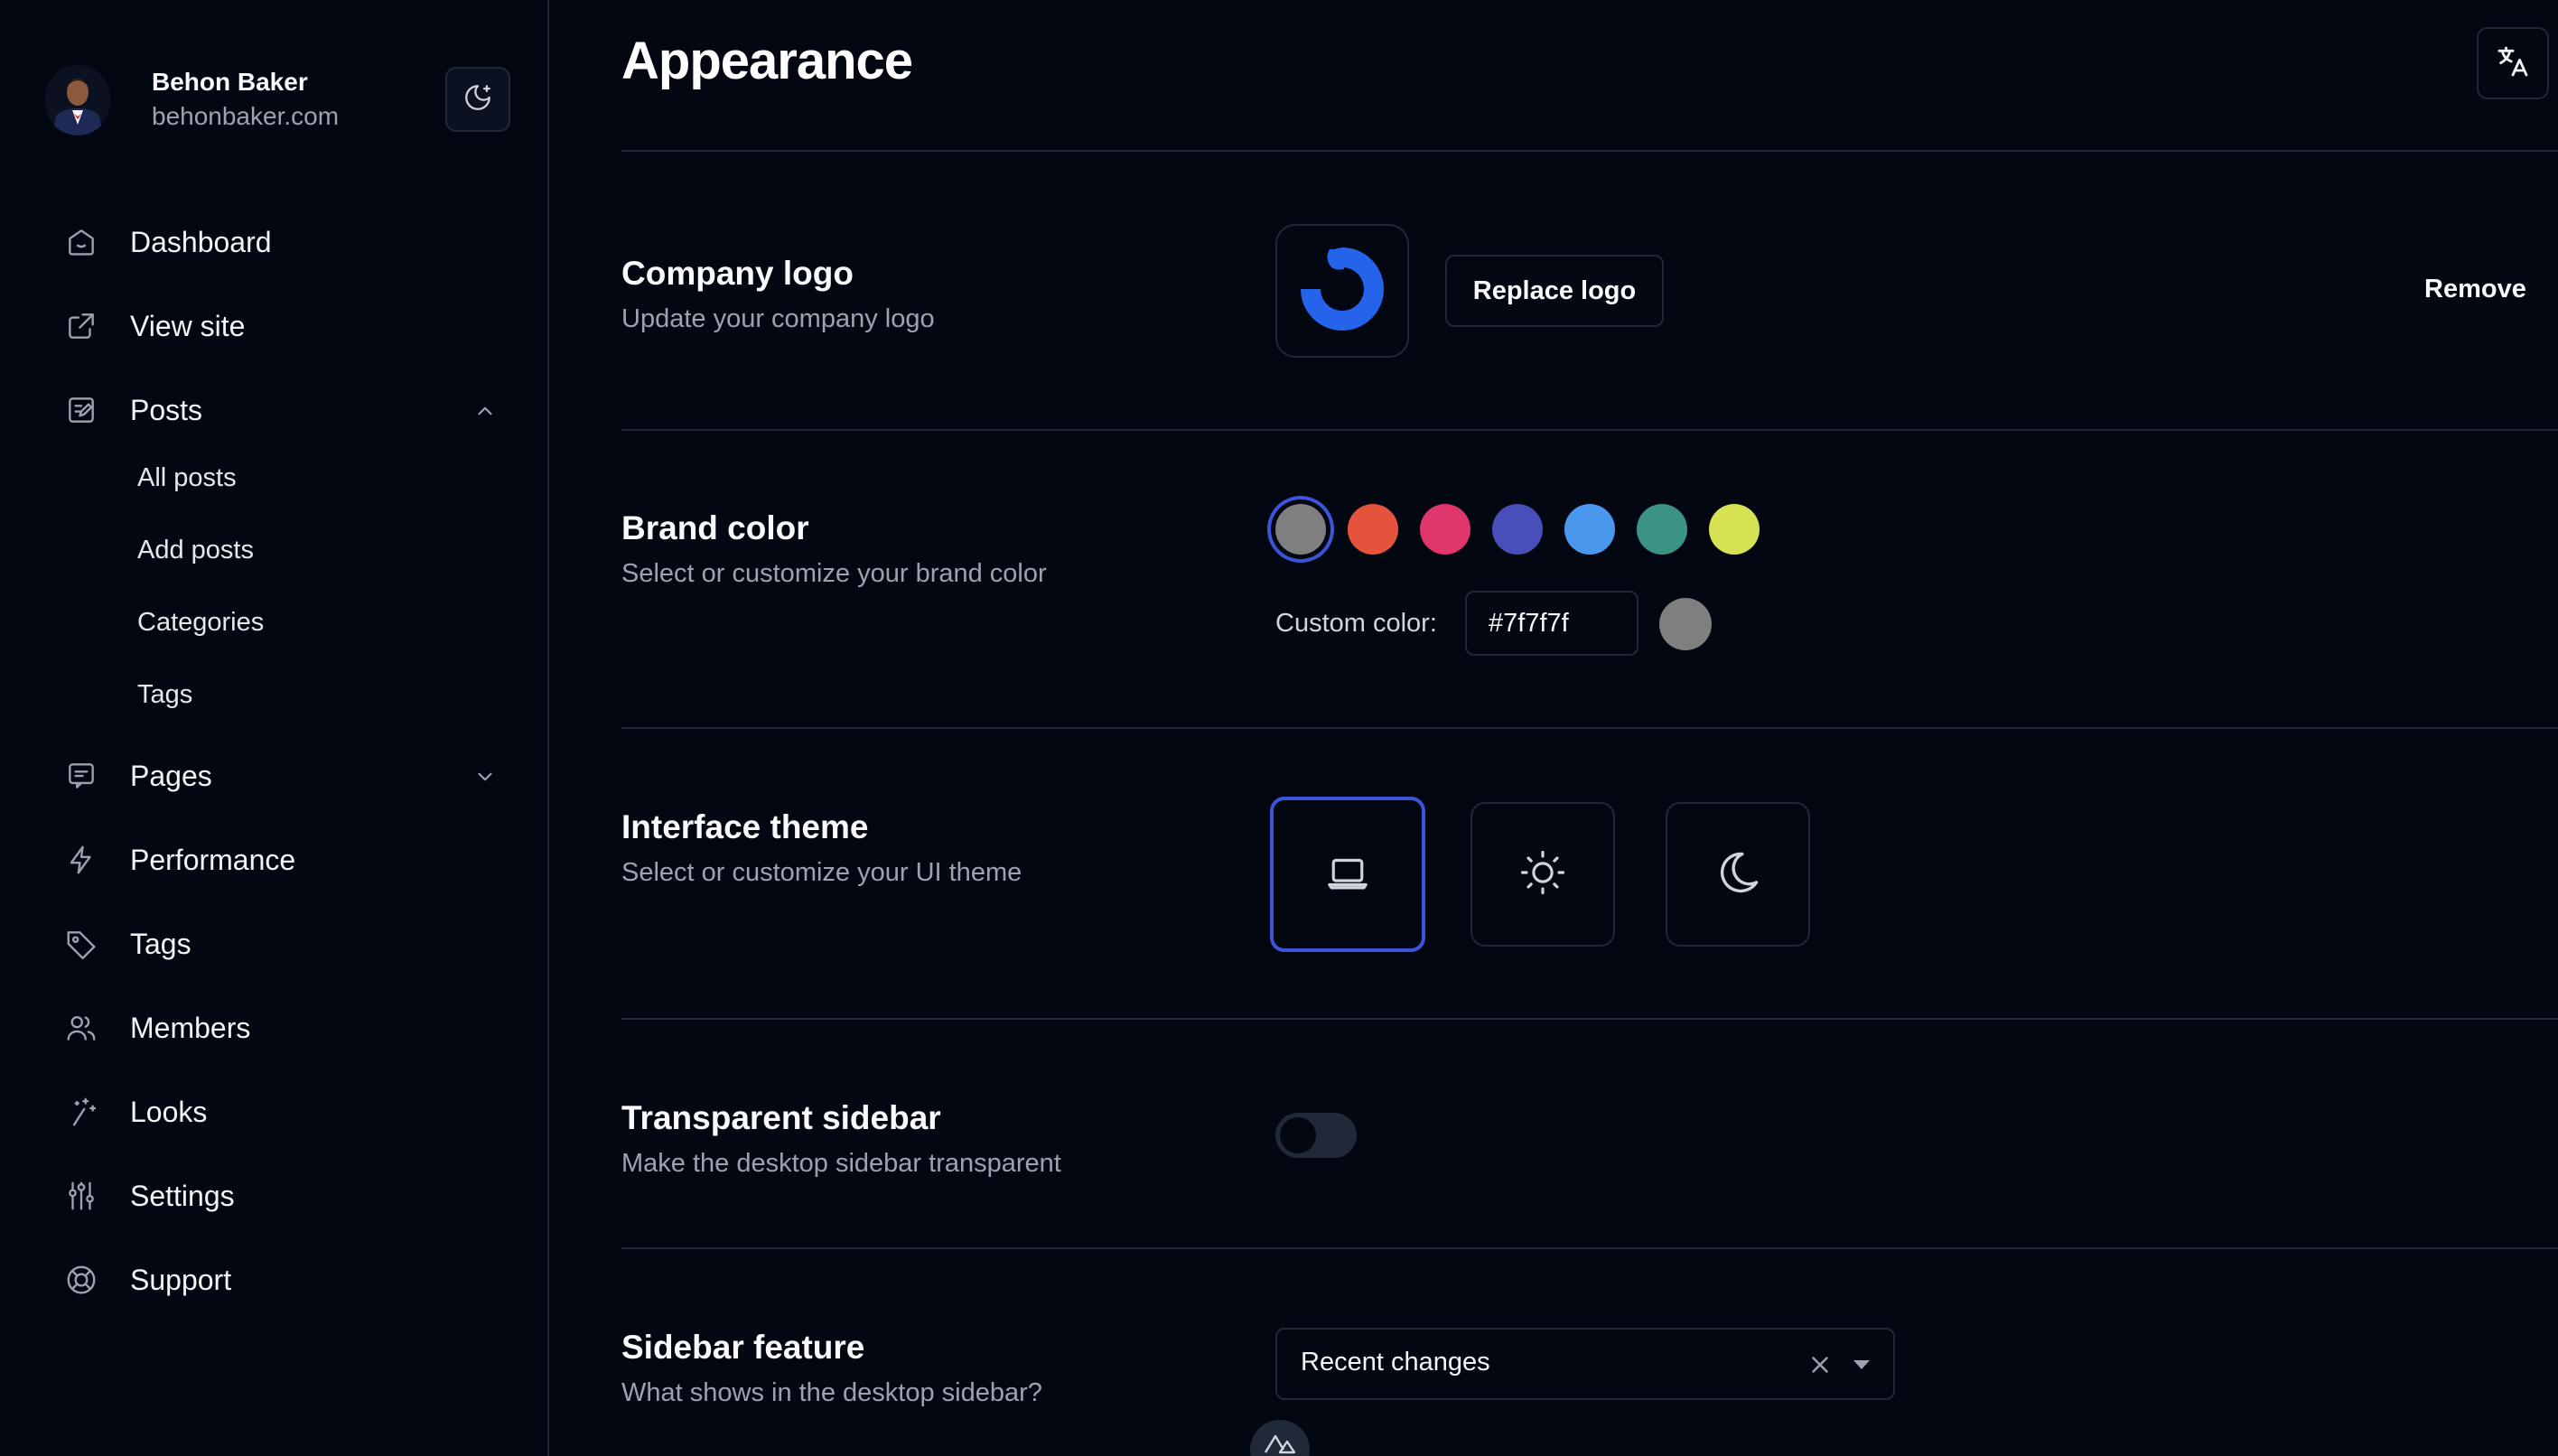 The width and height of the screenshot is (2558, 1456). I want to click on sidebar-item-performance: Performance, so click(280, 860).